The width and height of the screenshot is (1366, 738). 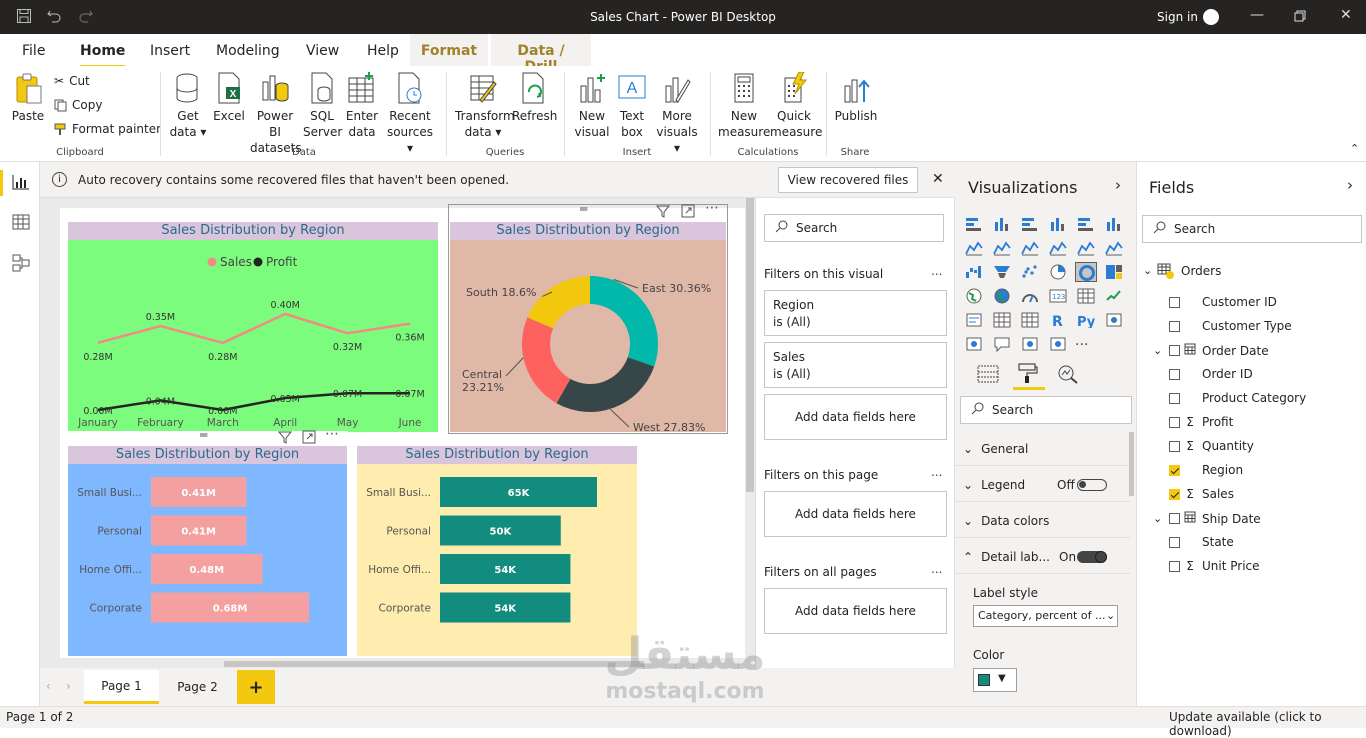 I want to click on detail-labels-toggle, so click(x=1092, y=557).